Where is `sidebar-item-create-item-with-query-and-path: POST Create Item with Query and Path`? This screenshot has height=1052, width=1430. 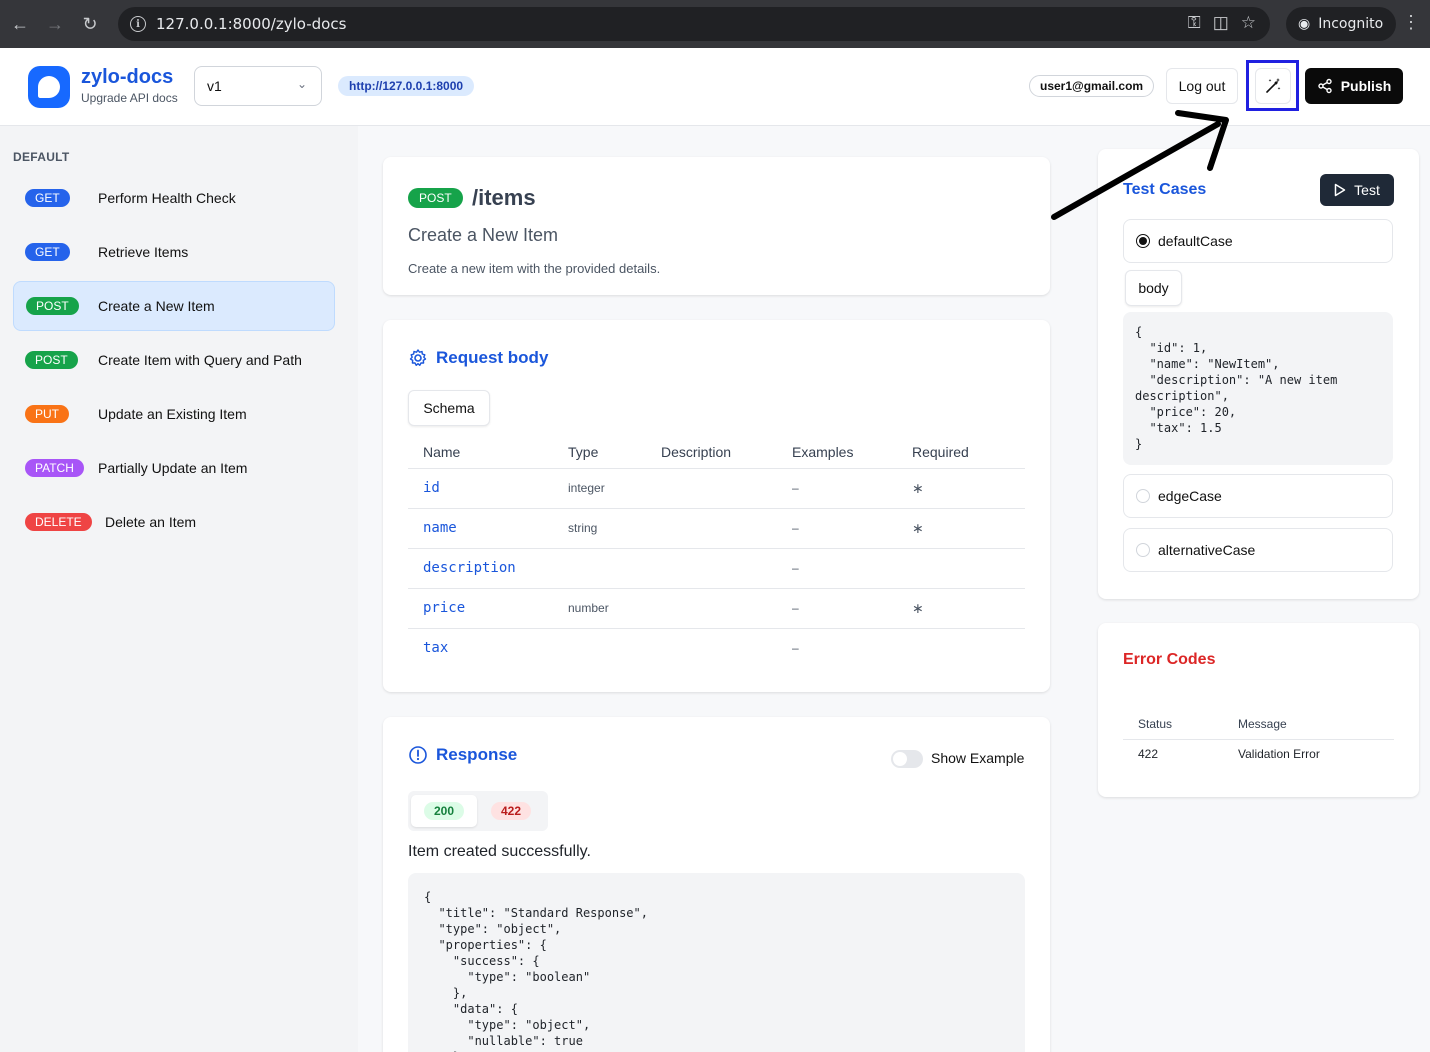 sidebar-item-create-item-with-query-and-path: POST Create Item with Query and Path is located at coordinates (174, 360).